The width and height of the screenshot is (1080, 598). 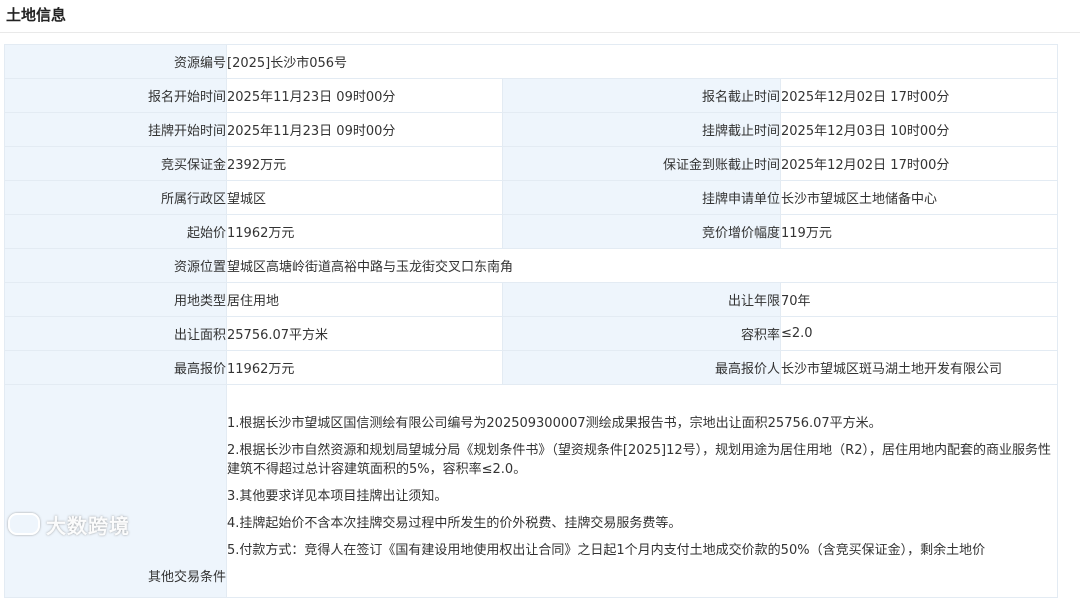 What do you see at coordinates (919, 333) in the screenshot?
I see `field-value: ≤2.0` at bounding box center [919, 333].